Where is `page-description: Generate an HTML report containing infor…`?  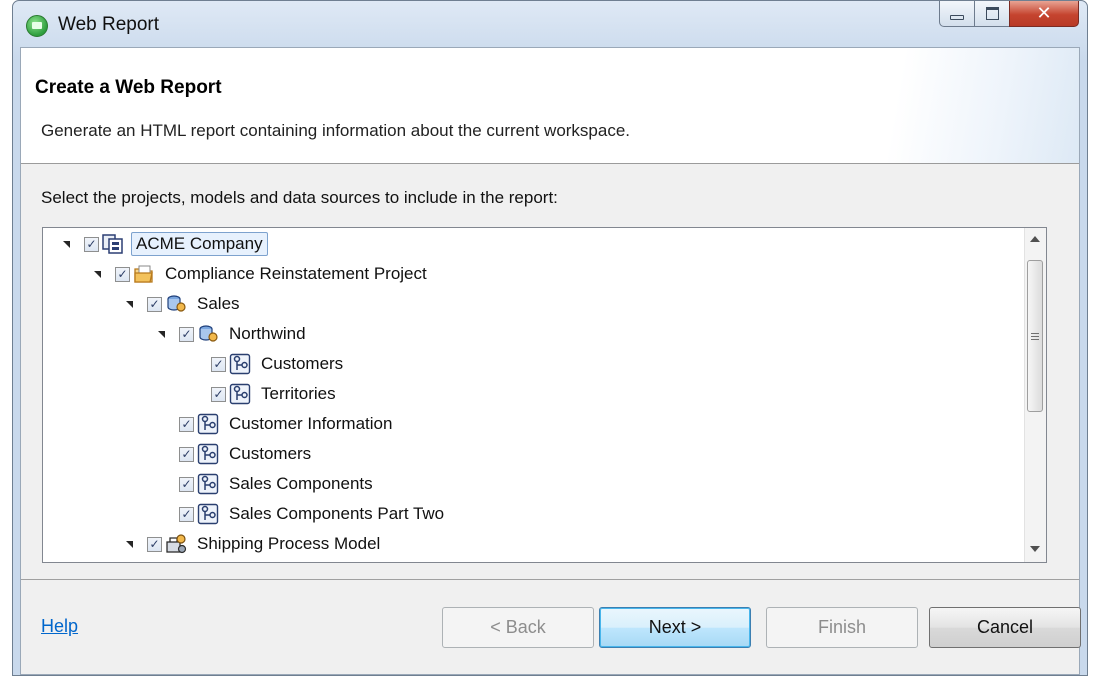
page-description: Generate an HTML report containing infor… is located at coordinates (336, 130).